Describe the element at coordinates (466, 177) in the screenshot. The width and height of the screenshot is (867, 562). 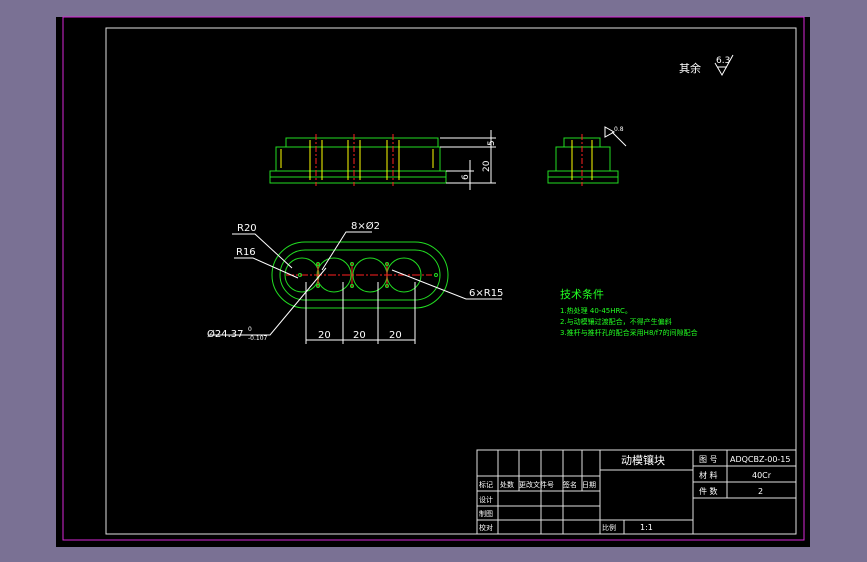
I see `dim-bottom: 6` at that location.